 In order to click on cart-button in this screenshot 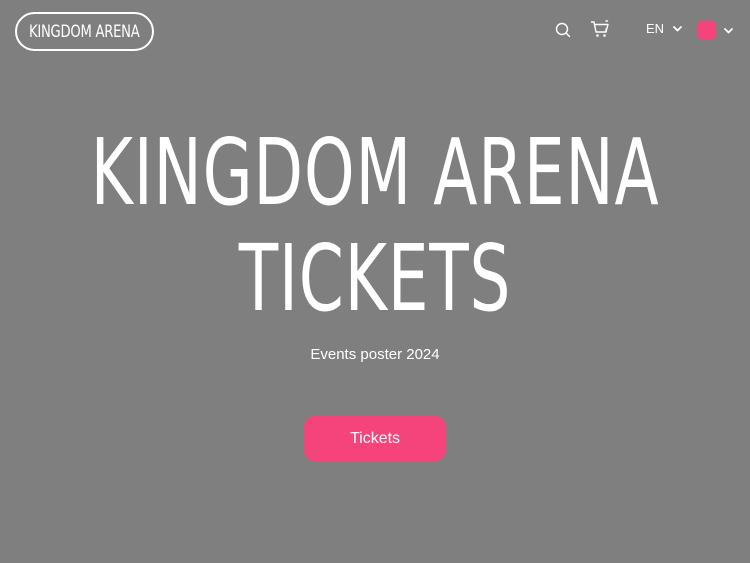, I will do `click(600, 29)`.